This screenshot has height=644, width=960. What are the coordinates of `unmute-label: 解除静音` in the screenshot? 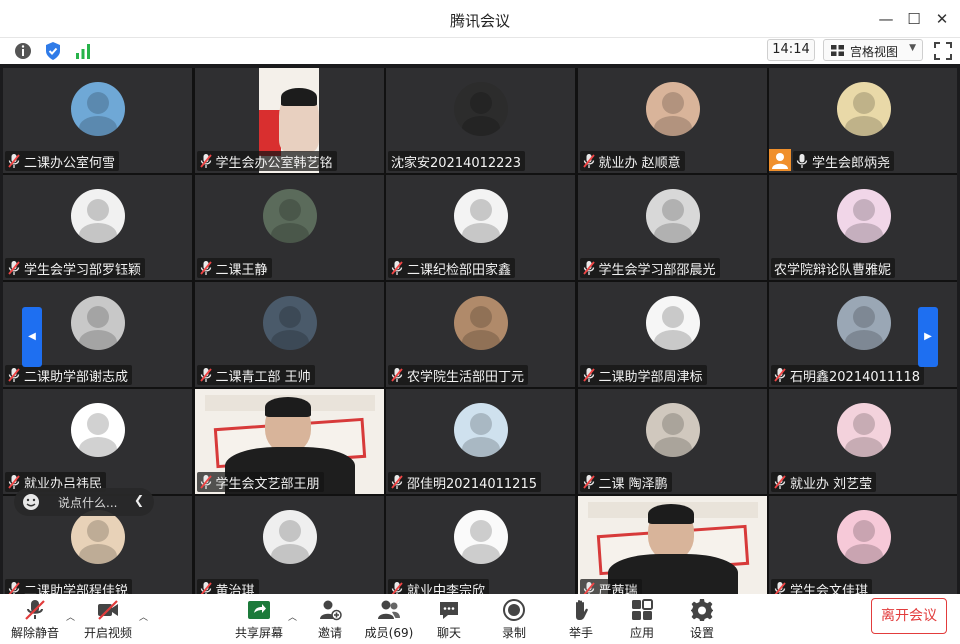 It's located at (34, 633).